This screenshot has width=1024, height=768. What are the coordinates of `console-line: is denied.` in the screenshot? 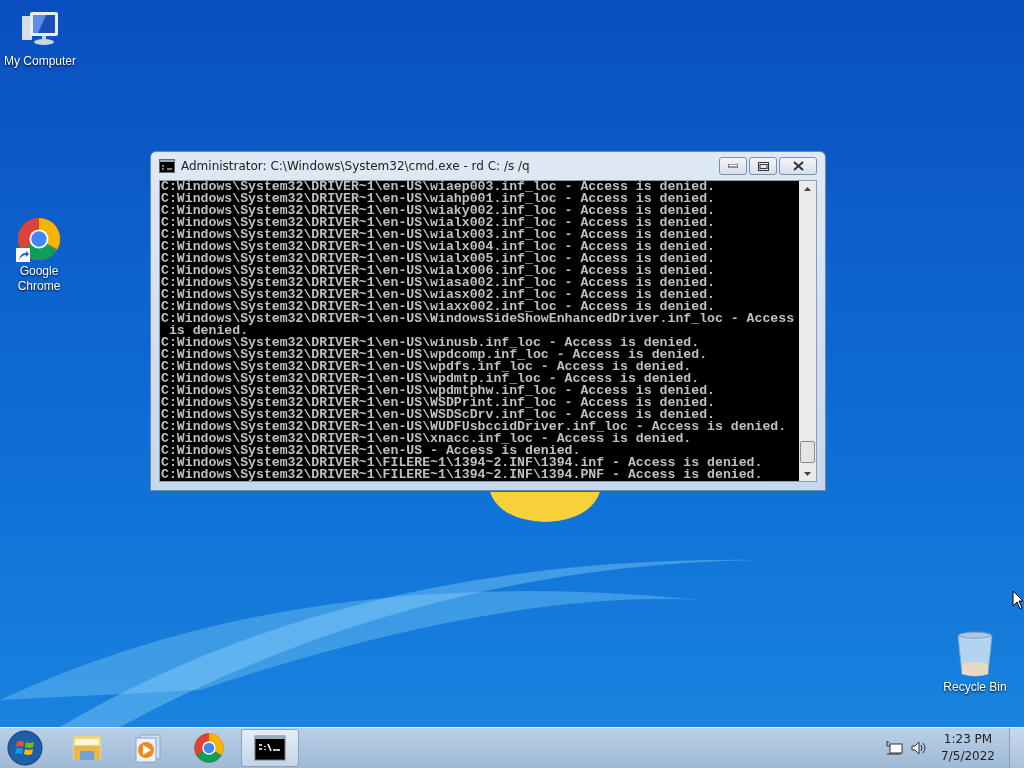 It's located at (208, 331).